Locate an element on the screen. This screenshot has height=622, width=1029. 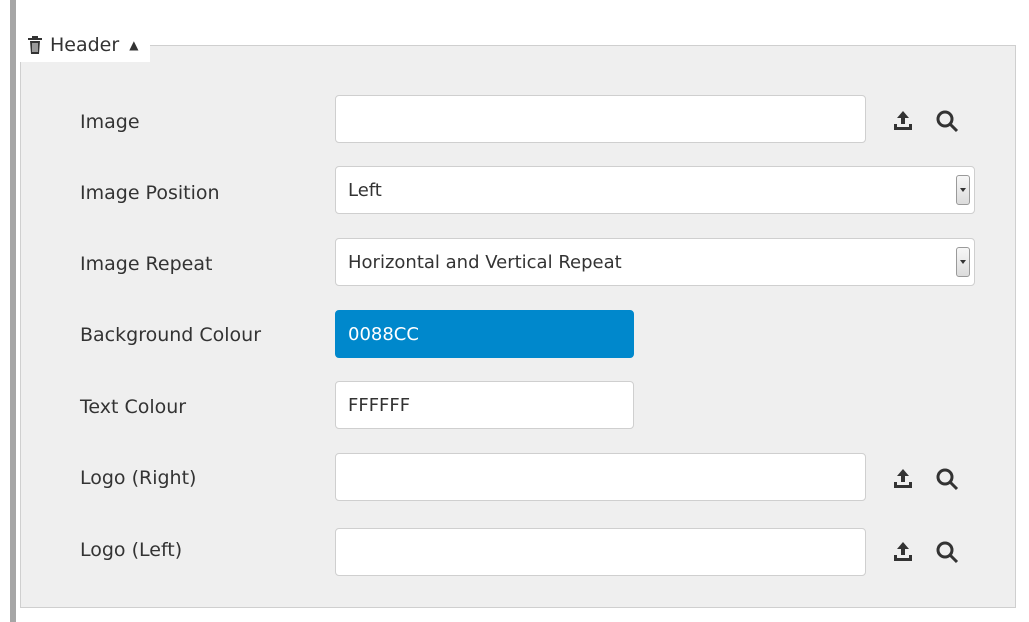
image-position-label: Image Position is located at coordinates (150, 193).